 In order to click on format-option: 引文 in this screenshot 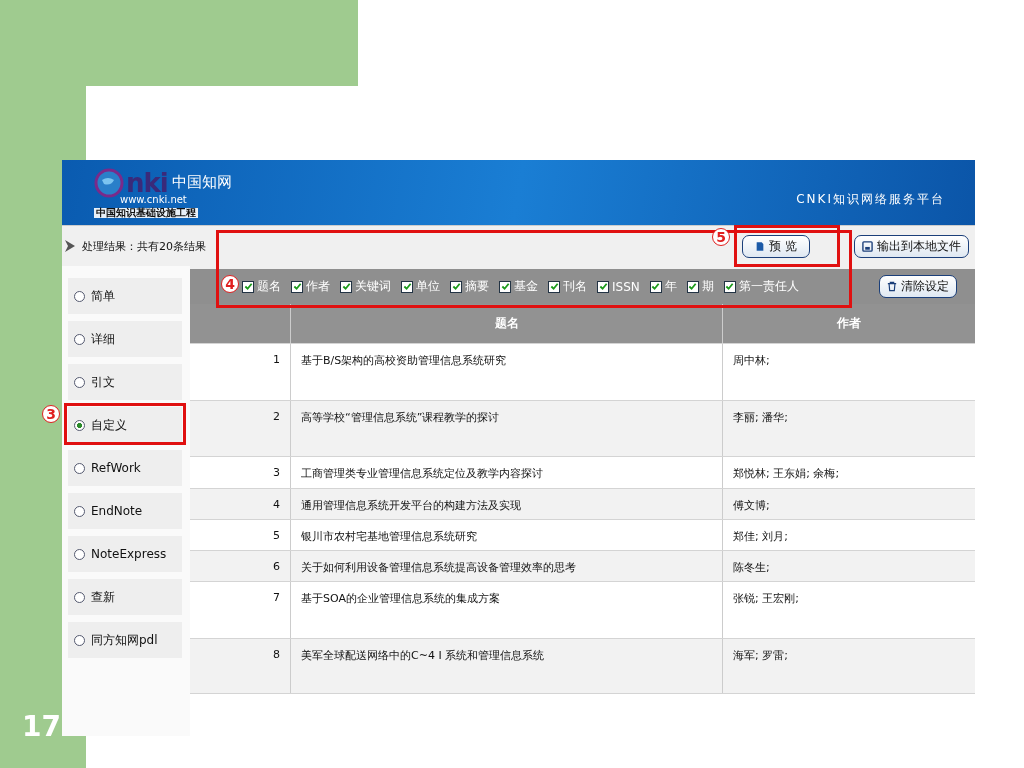, I will do `click(125, 382)`.